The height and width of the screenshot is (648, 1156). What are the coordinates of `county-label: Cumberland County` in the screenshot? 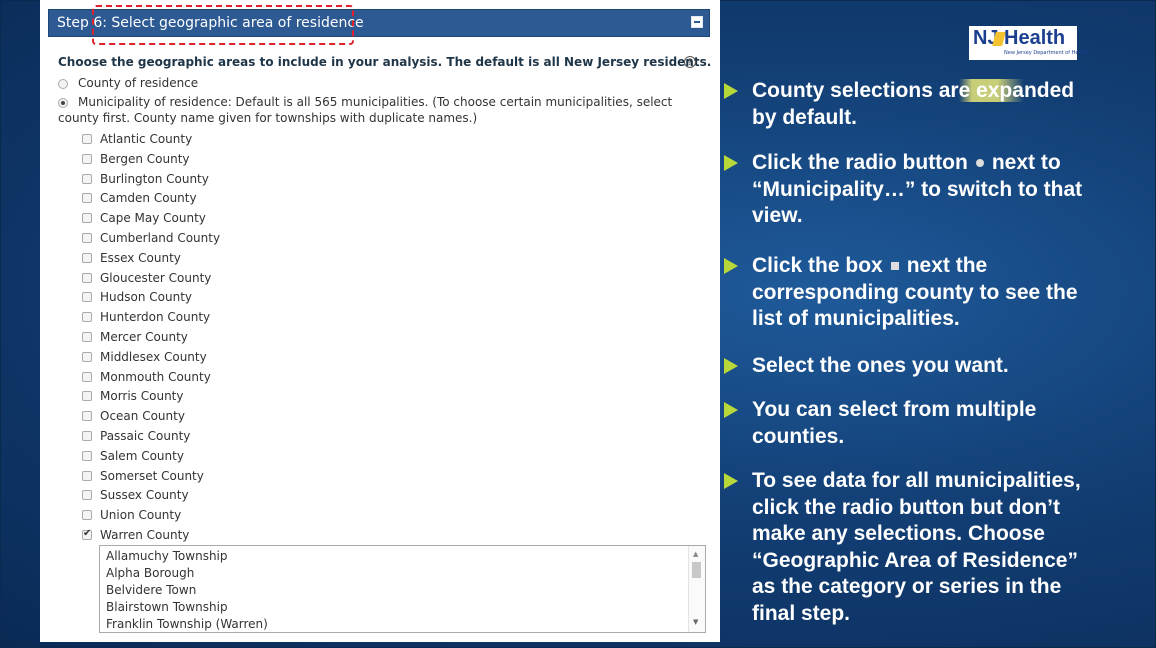 It's located at (160, 238).